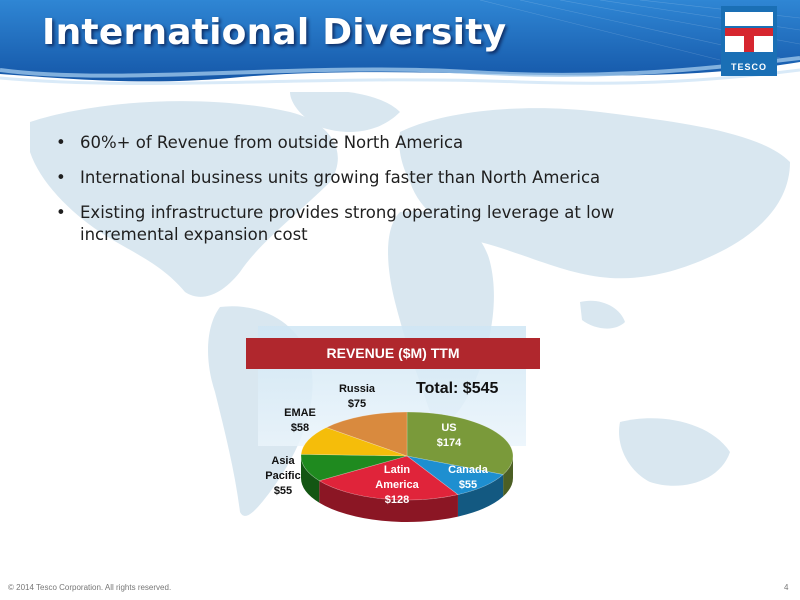  Describe the element at coordinates (393, 353) in the screenshot. I see `chart-title: REVENUE ($M) TTM` at that location.